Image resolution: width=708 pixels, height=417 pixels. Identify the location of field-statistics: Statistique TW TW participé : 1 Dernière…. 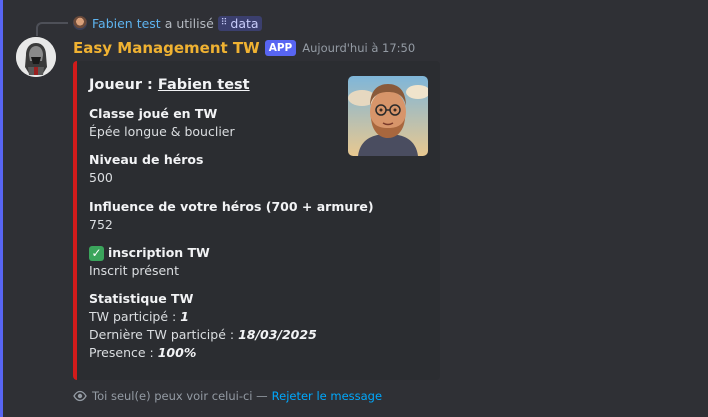
(203, 326).